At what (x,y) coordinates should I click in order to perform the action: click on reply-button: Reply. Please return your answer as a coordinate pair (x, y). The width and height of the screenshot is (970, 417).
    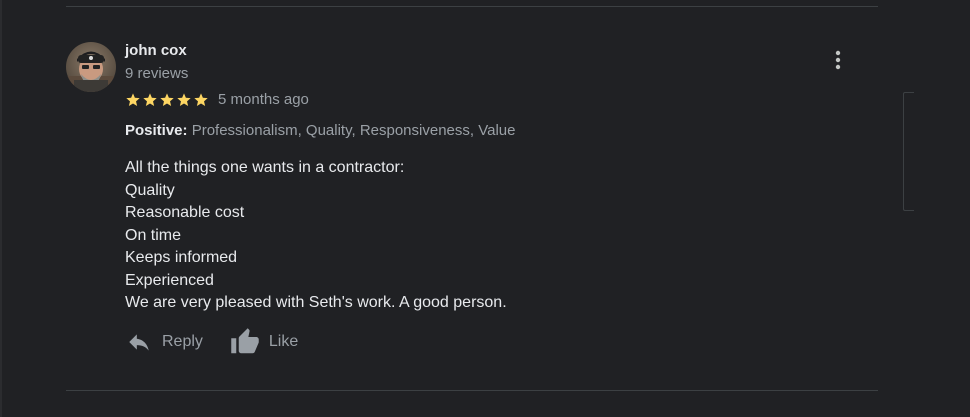
    Looking at the image, I should click on (164, 342).